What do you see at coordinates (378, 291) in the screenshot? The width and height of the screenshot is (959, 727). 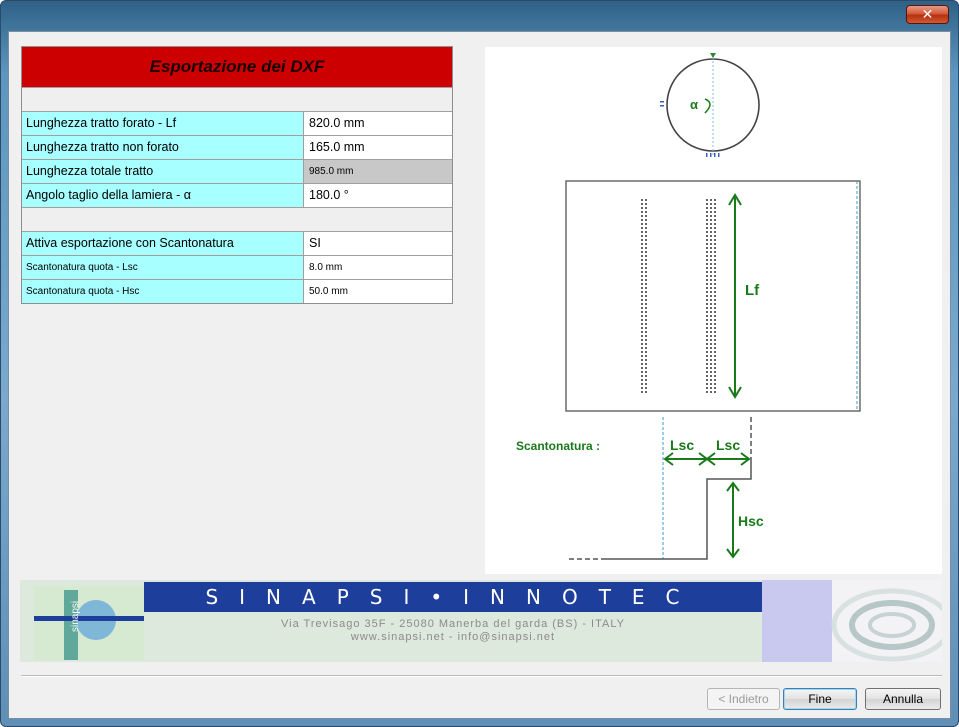 I see `row-value: 50.0 mm` at bounding box center [378, 291].